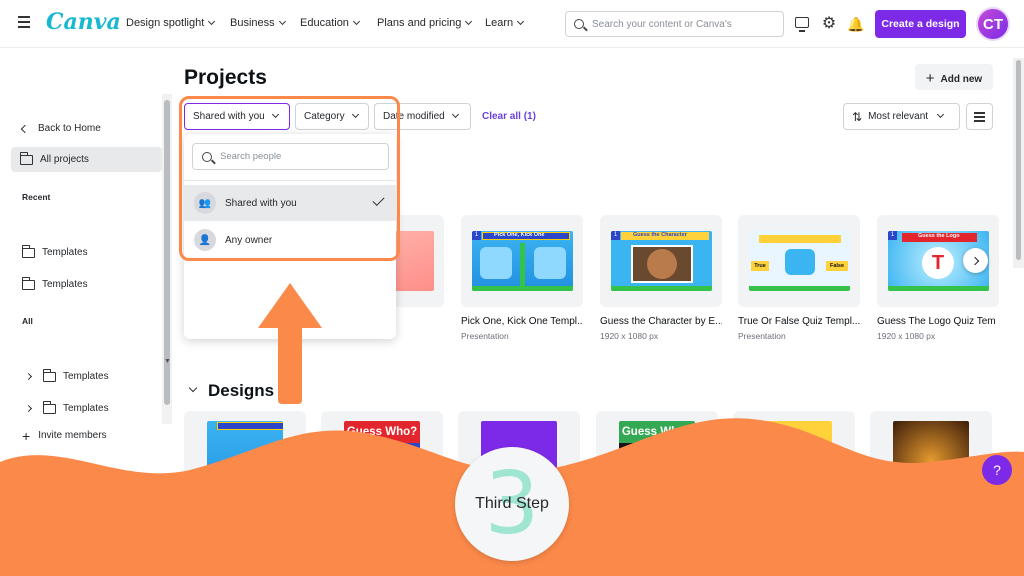  I want to click on step-label: Third Step, so click(512, 503).